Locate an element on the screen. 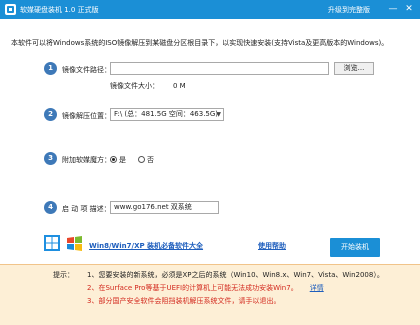 Image resolution: width=420 pixels, height=325 pixels. logo-icon is located at coordinates (10, 9).